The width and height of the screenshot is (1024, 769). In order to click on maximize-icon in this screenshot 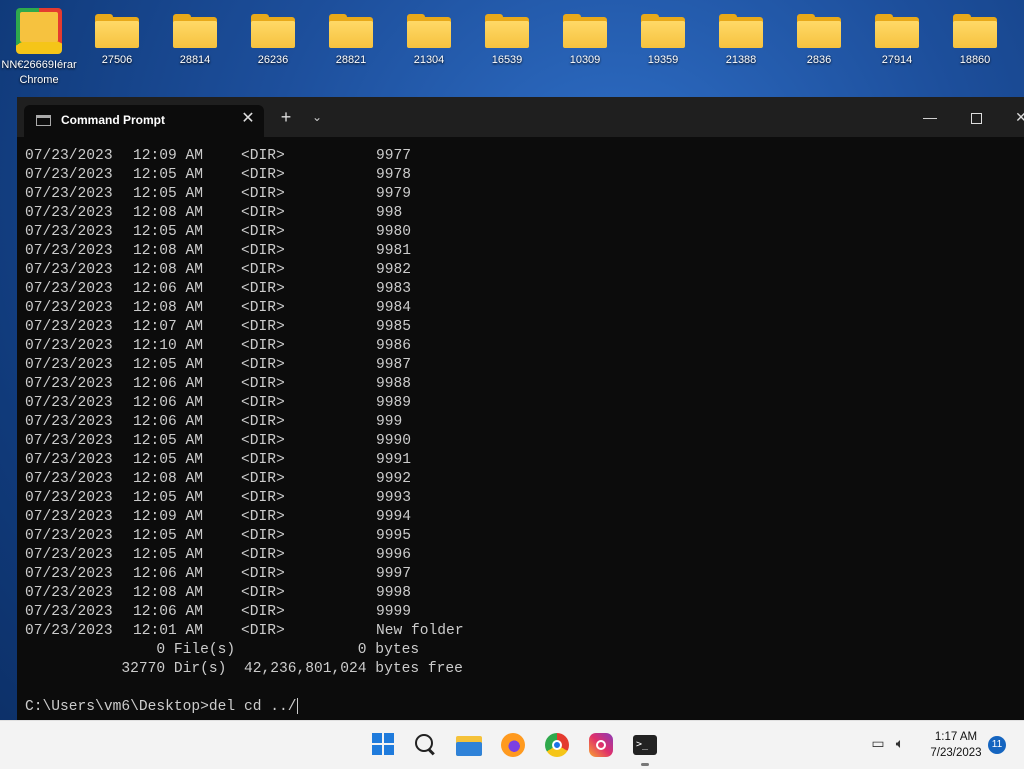, I will do `click(976, 118)`.